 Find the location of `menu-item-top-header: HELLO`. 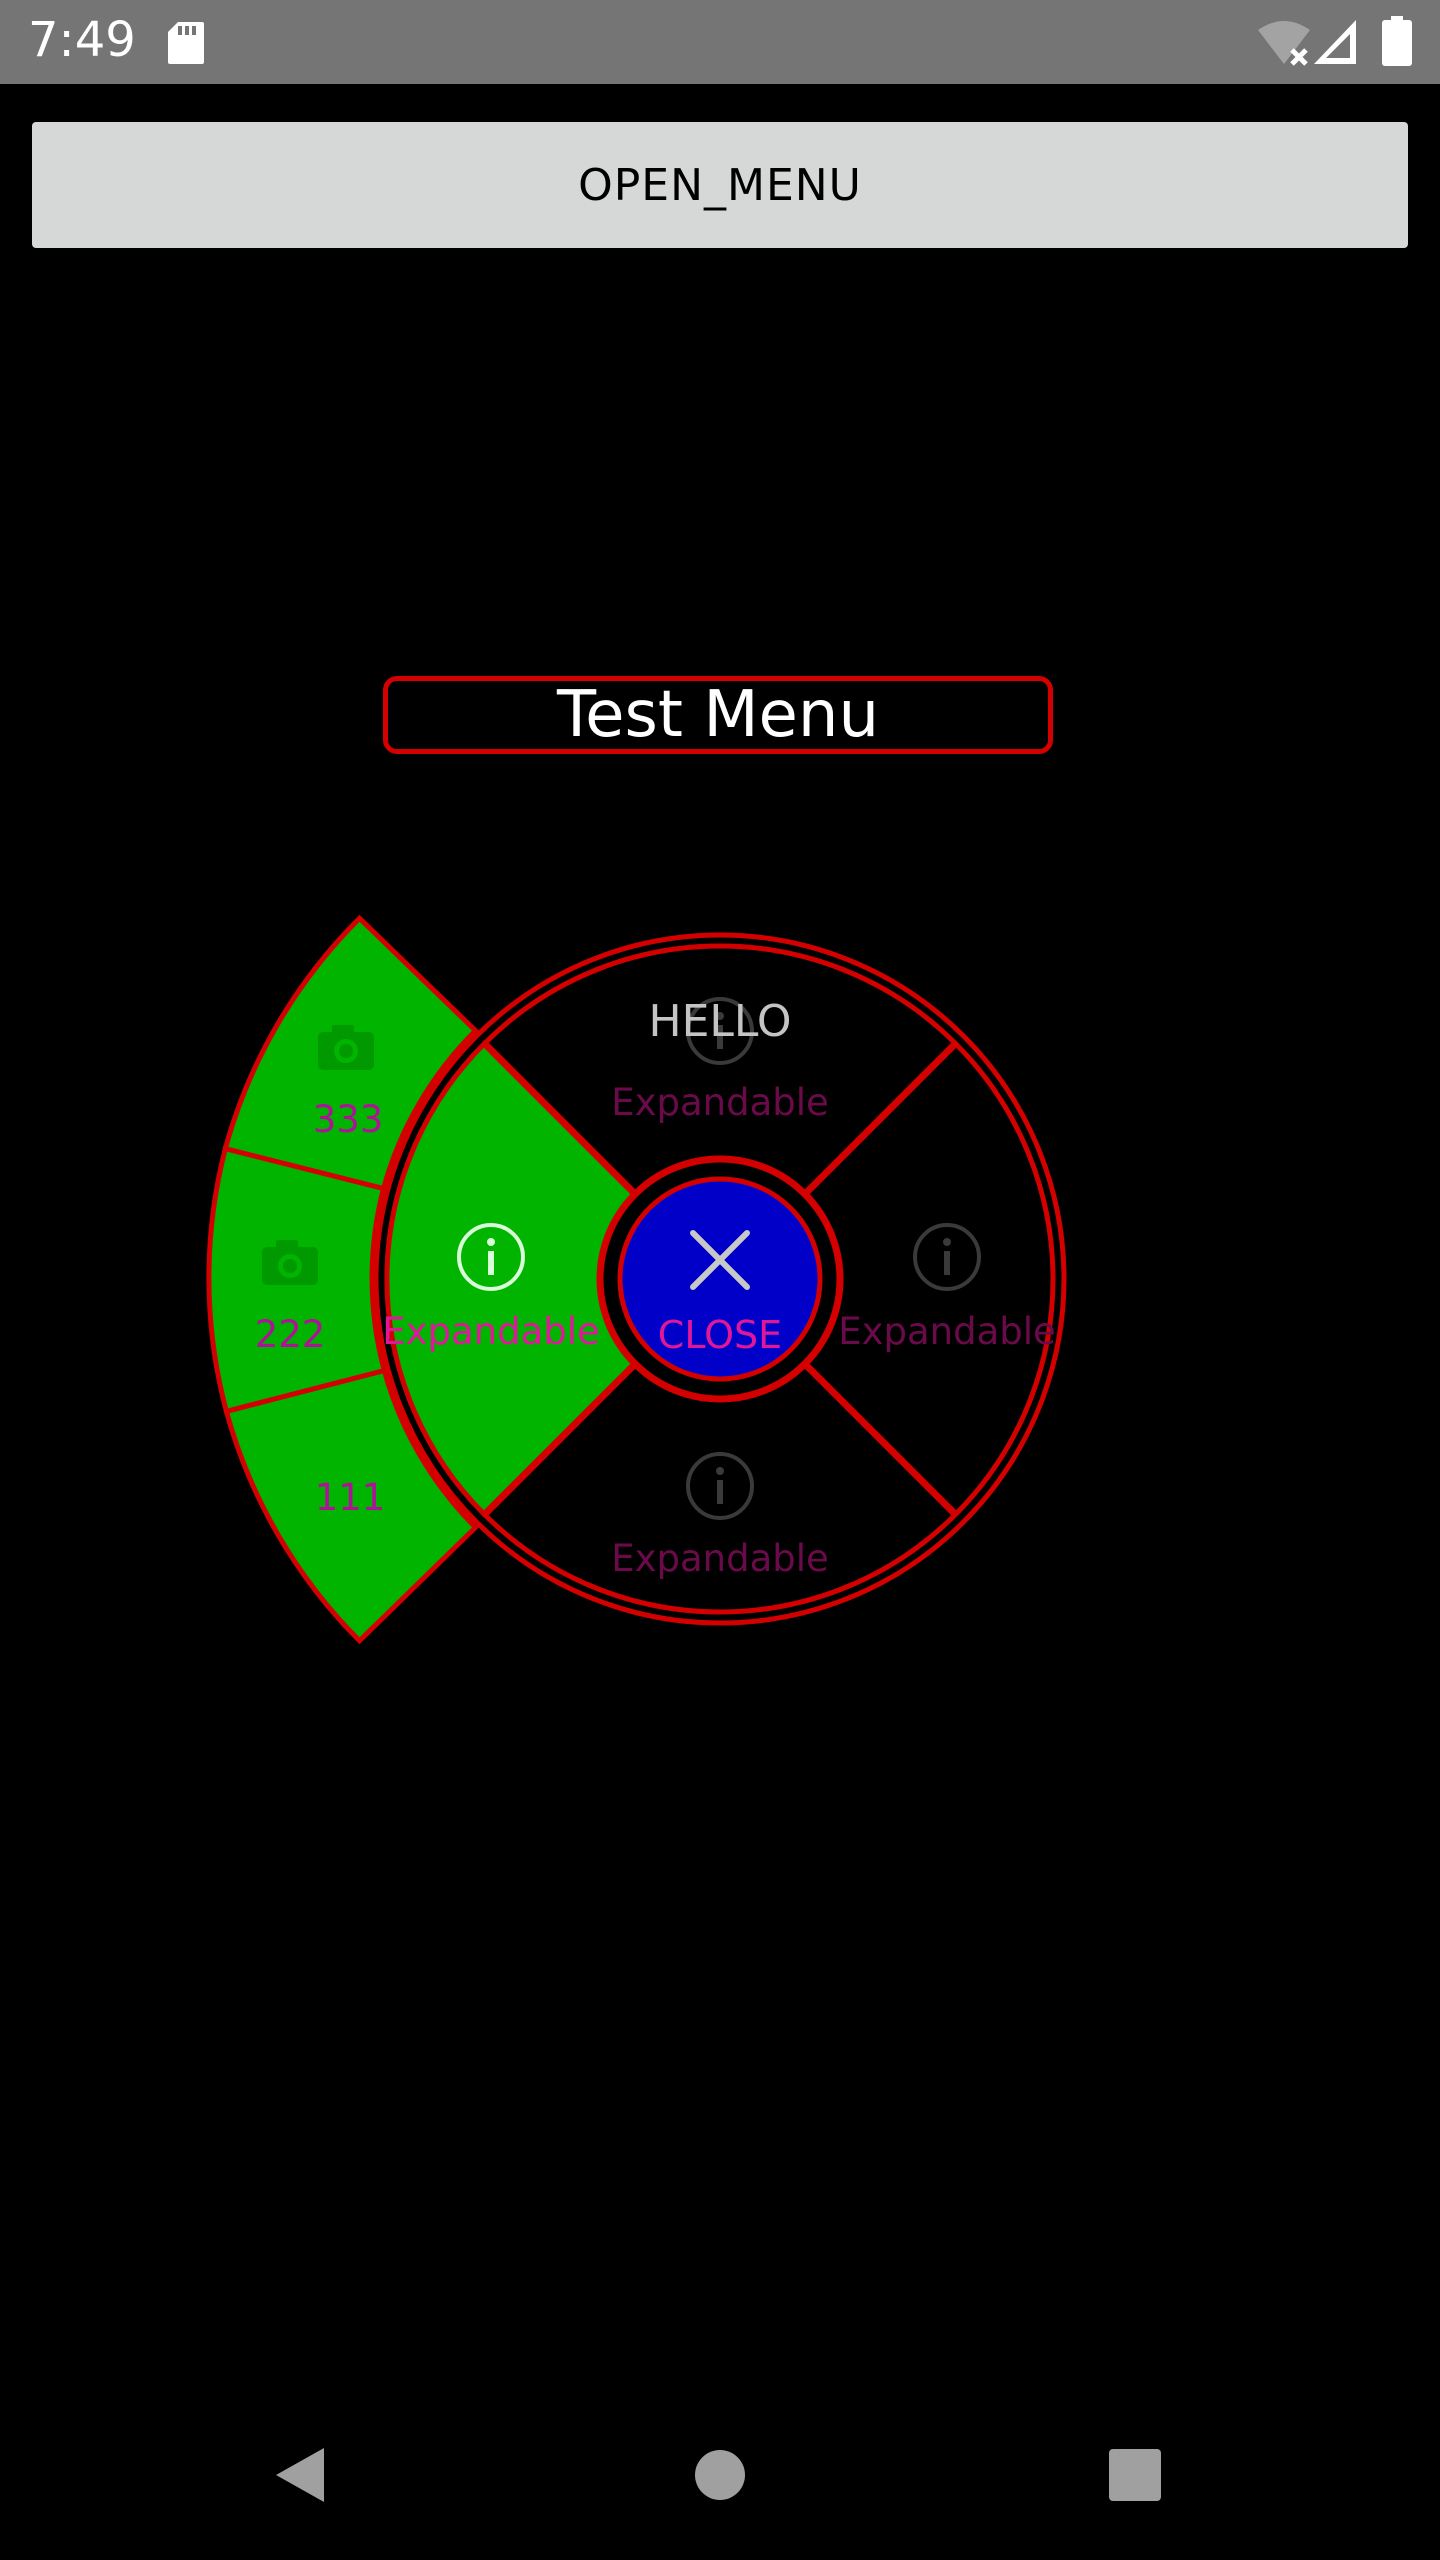

menu-item-top-header: HELLO is located at coordinates (720, 1021).